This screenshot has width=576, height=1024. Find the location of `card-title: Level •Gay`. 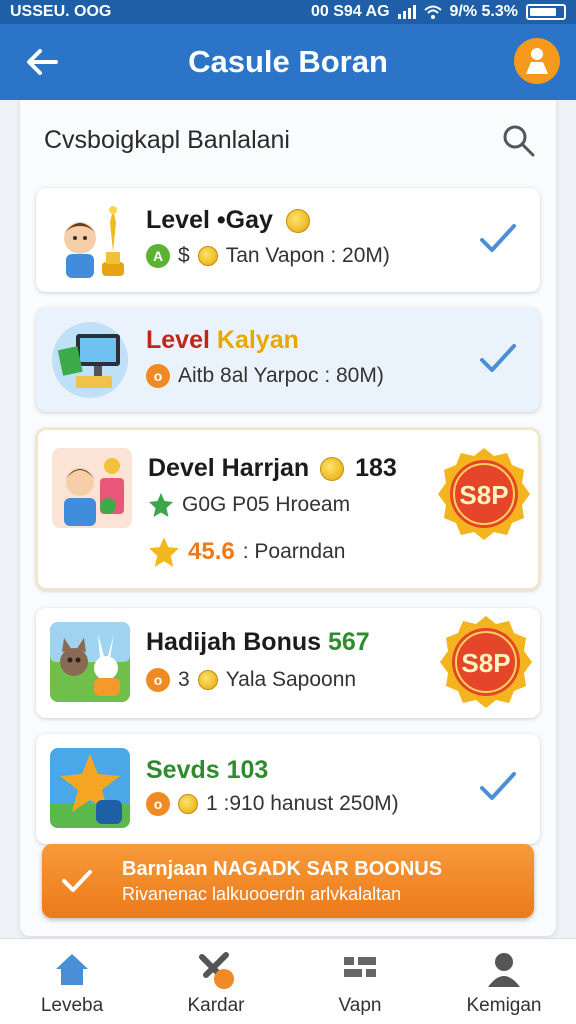

card-title: Level •Gay is located at coordinates (228, 220).